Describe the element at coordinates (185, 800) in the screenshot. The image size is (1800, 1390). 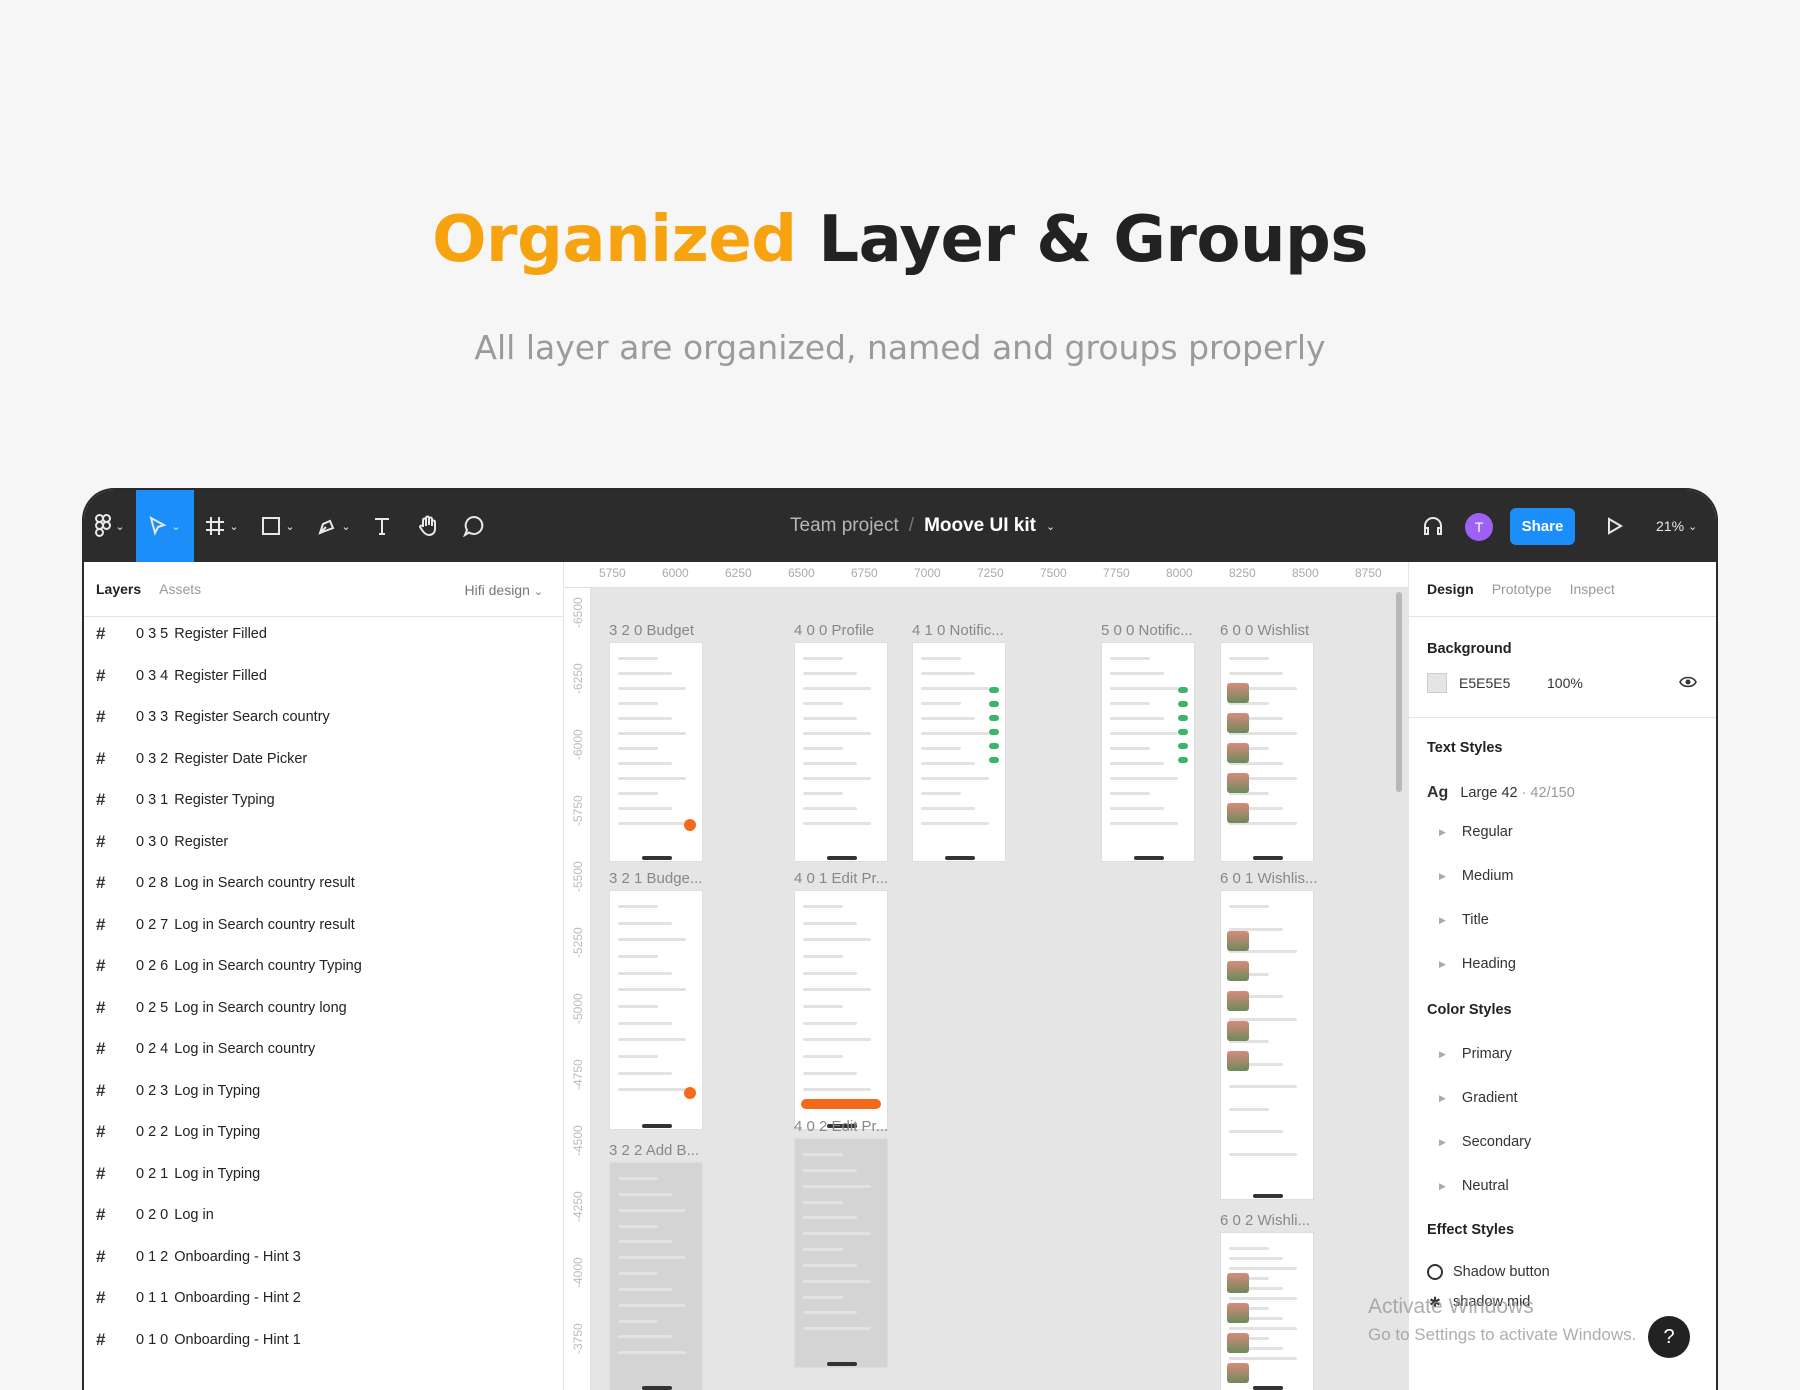
I see `layer-item: #0 3 1 Register Typing` at that location.